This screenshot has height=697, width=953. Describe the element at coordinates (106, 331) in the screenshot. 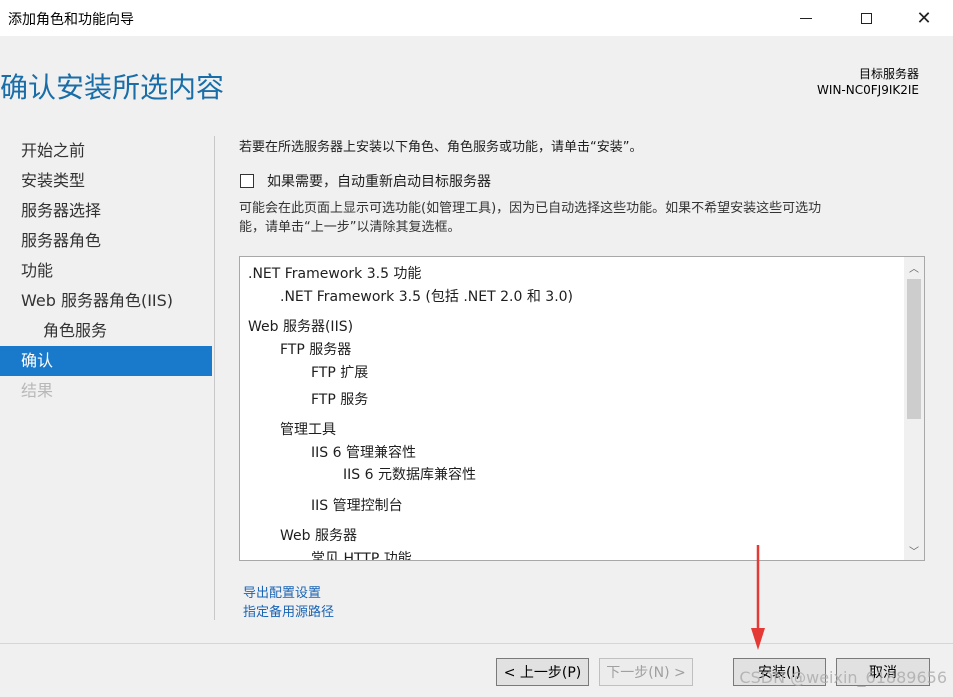

I see `nav-item-role-services: 角色服务` at that location.